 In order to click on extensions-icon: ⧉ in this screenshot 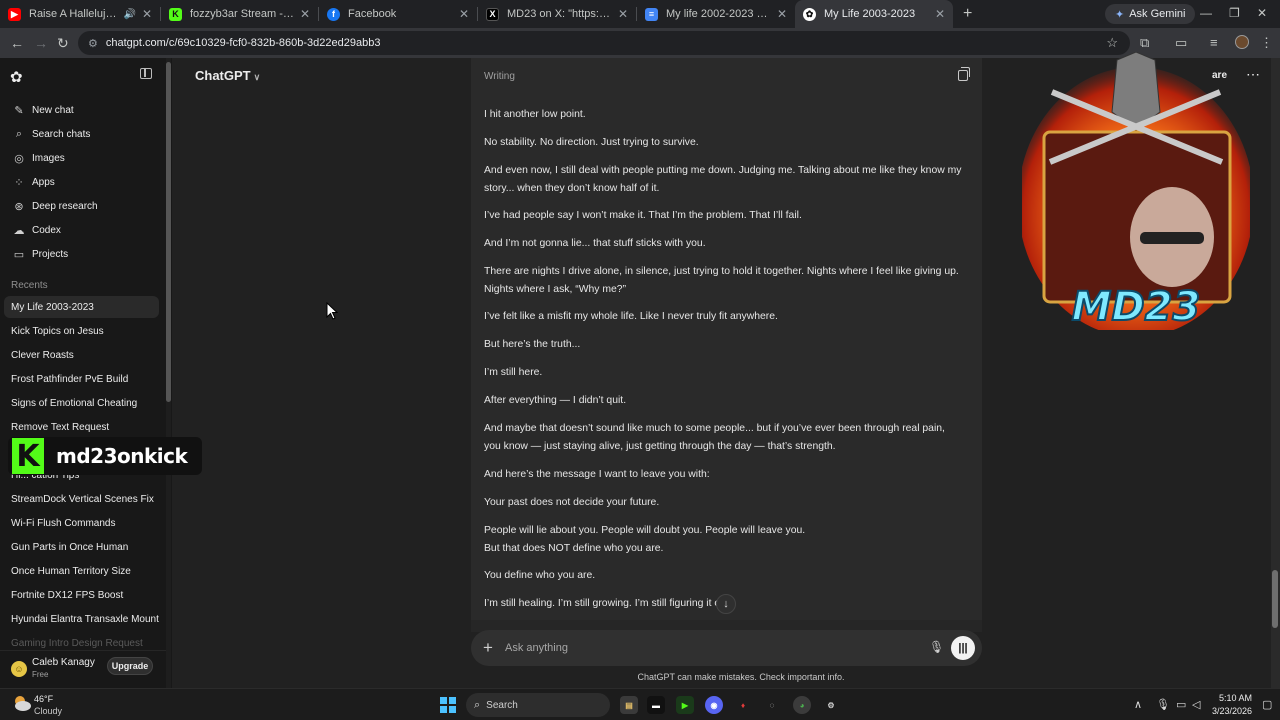, I will do `click(1144, 43)`.